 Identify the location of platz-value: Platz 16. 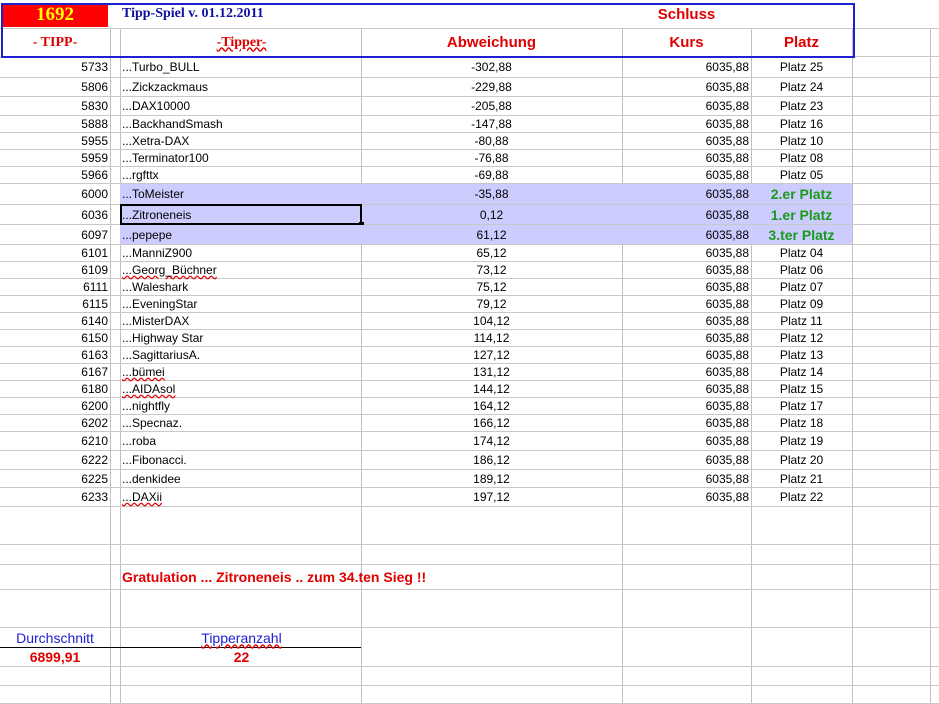
(801, 124).